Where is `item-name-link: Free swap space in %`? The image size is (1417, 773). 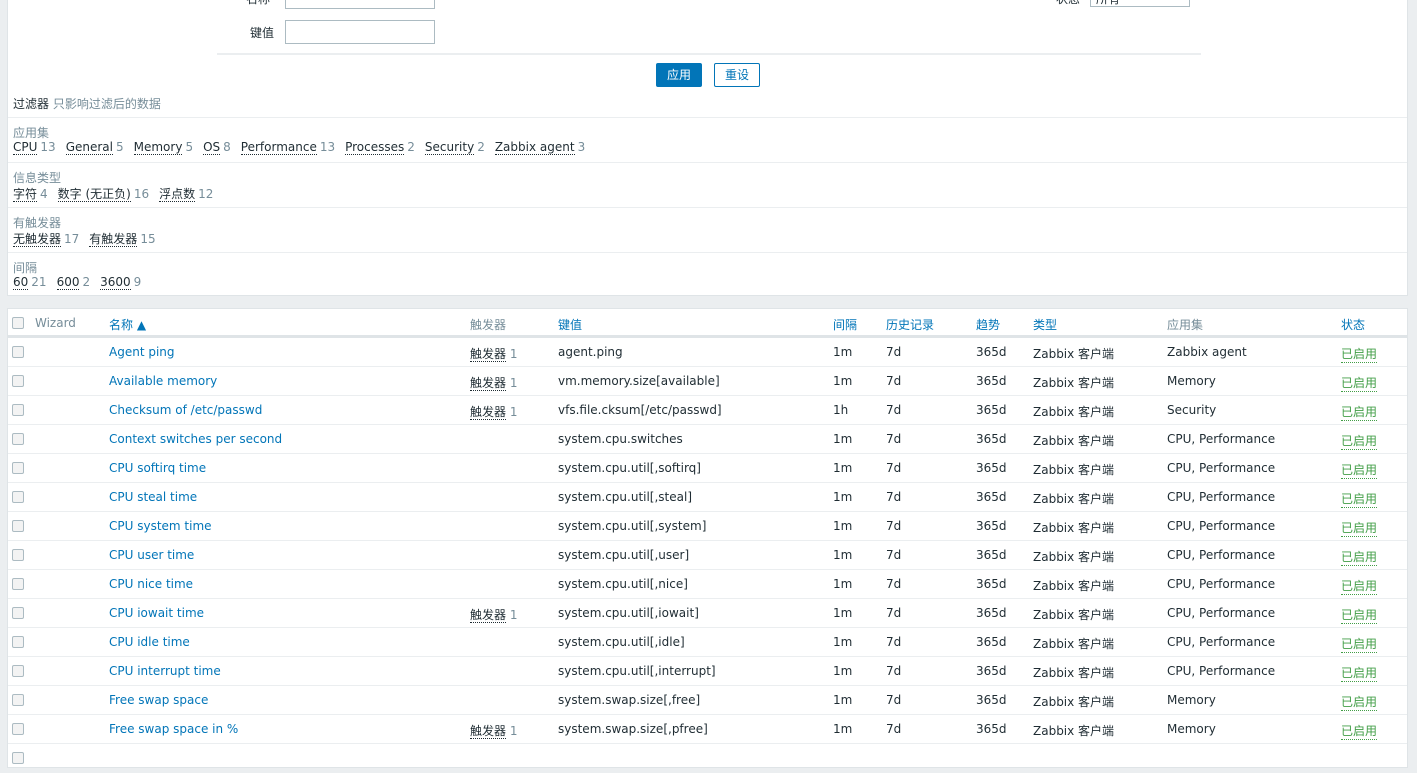 item-name-link: Free swap space in % is located at coordinates (173, 729).